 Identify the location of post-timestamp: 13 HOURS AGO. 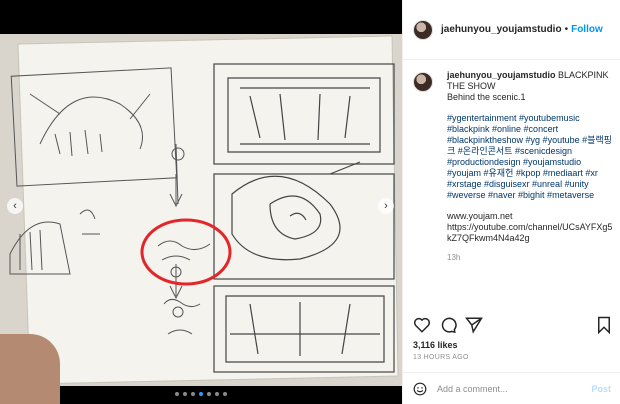
(441, 357).